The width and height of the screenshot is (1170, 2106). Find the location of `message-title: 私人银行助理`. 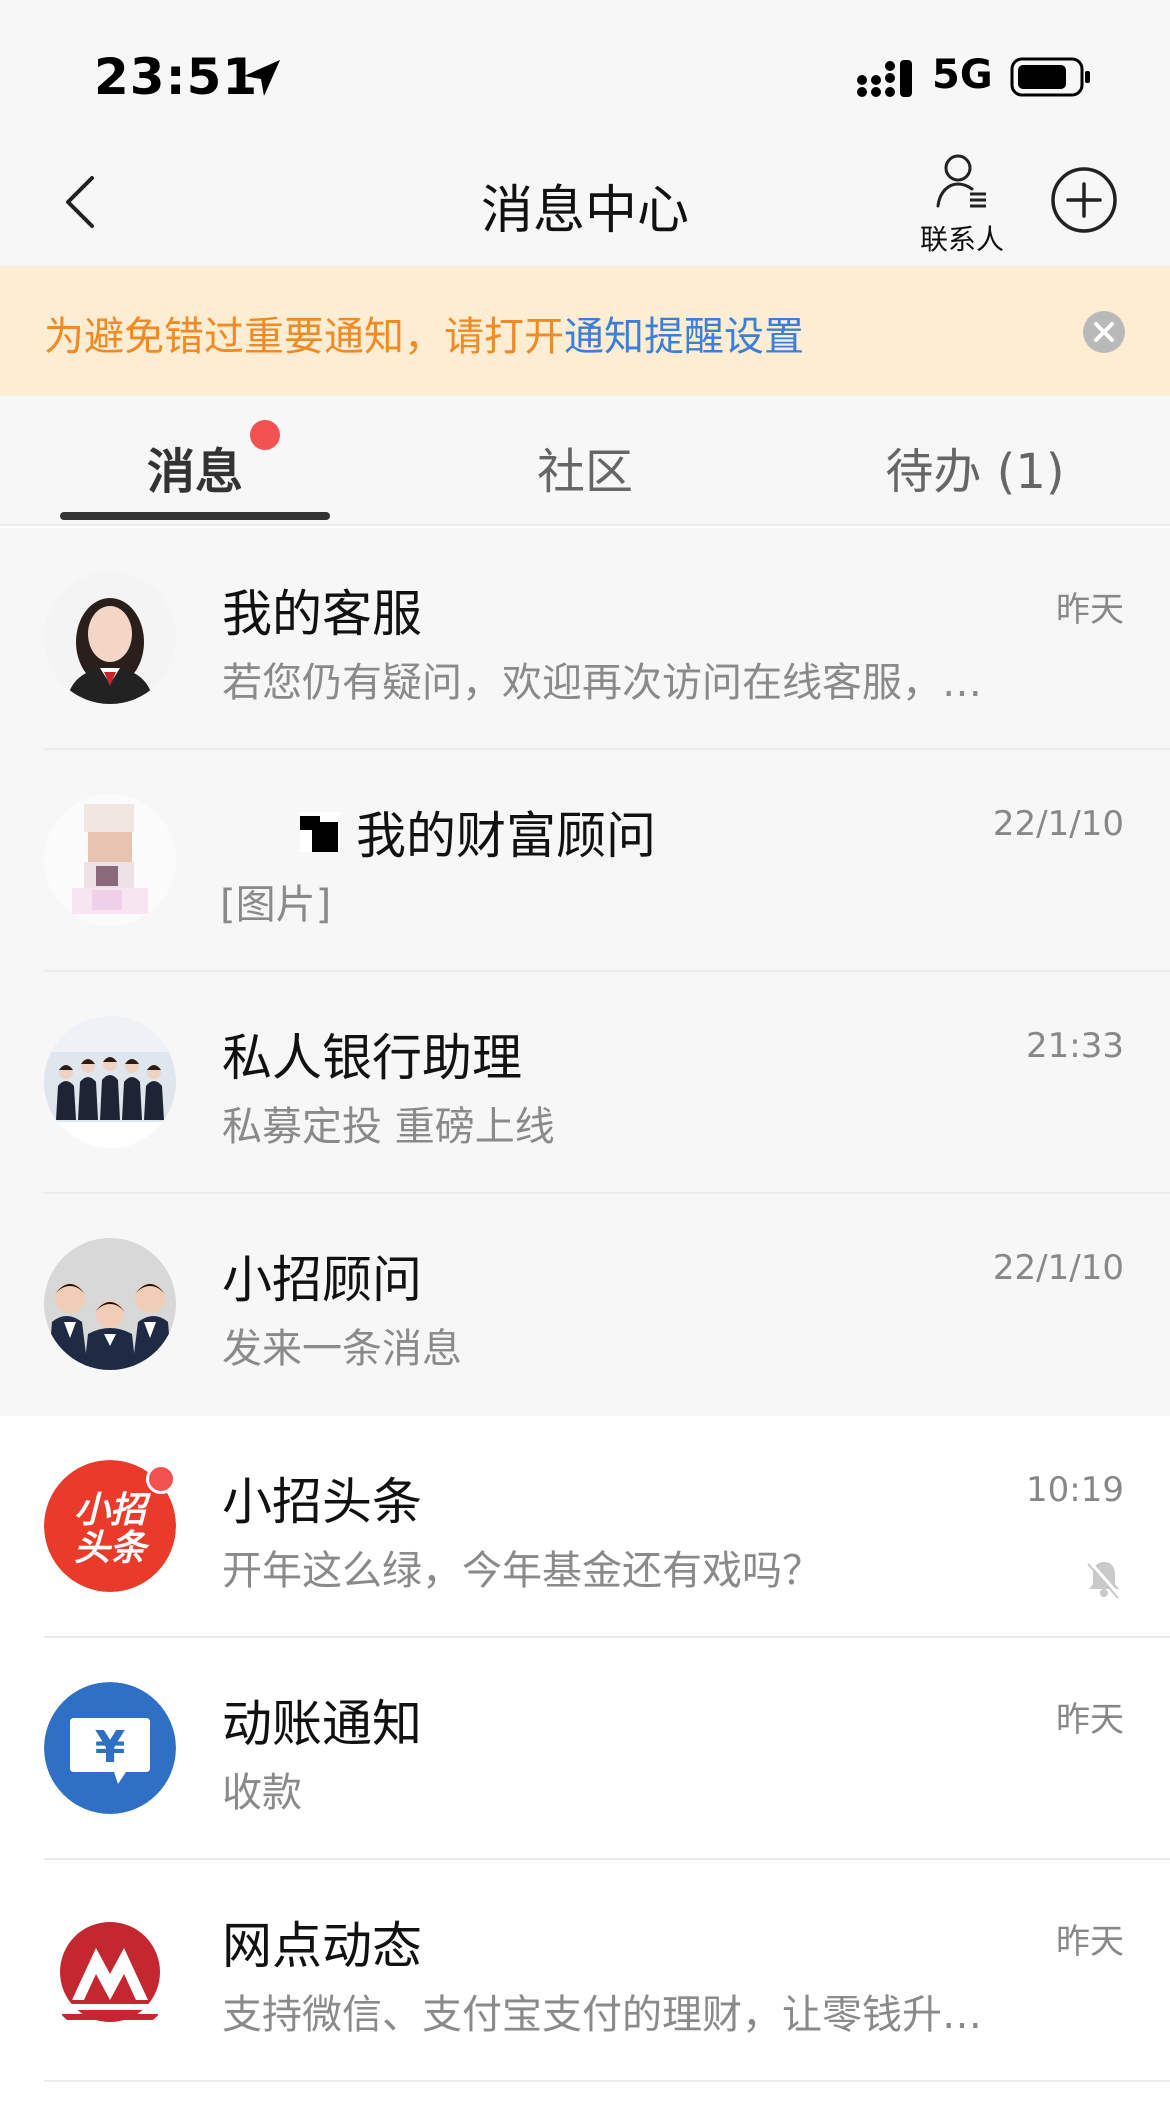

message-title: 私人银行助理 is located at coordinates (372, 1058).